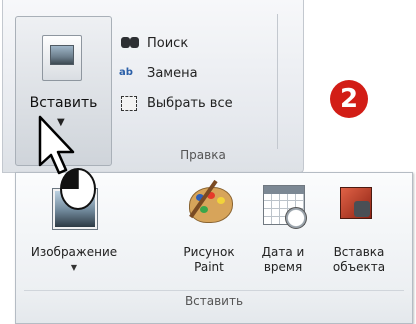 This screenshot has width=416, height=324. What do you see at coordinates (67, 162) in the screenshot?
I see `mouse-pointer-icon` at bounding box center [67, 162].